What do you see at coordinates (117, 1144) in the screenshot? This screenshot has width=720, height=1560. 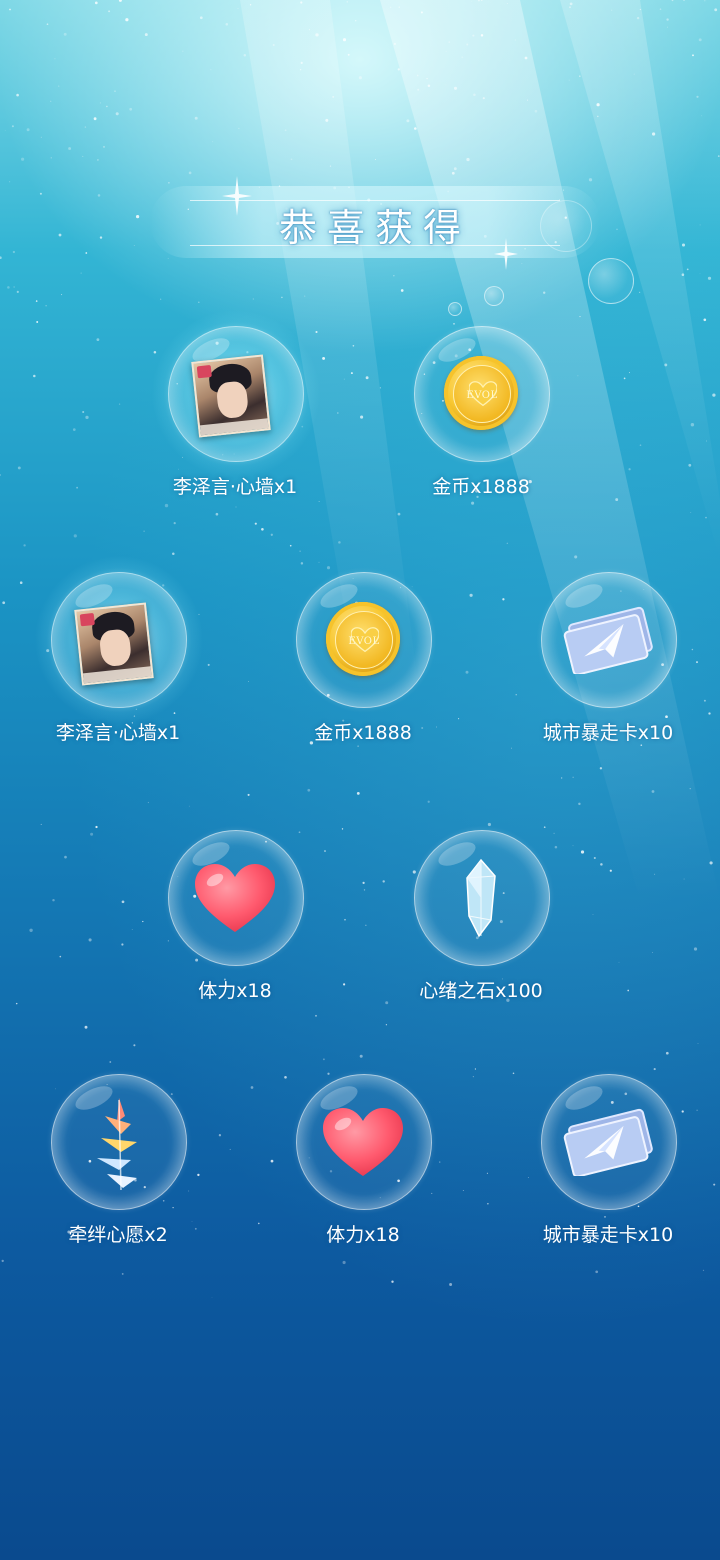 I see `paper-crane-icon` at bounding box center [117, 1144].